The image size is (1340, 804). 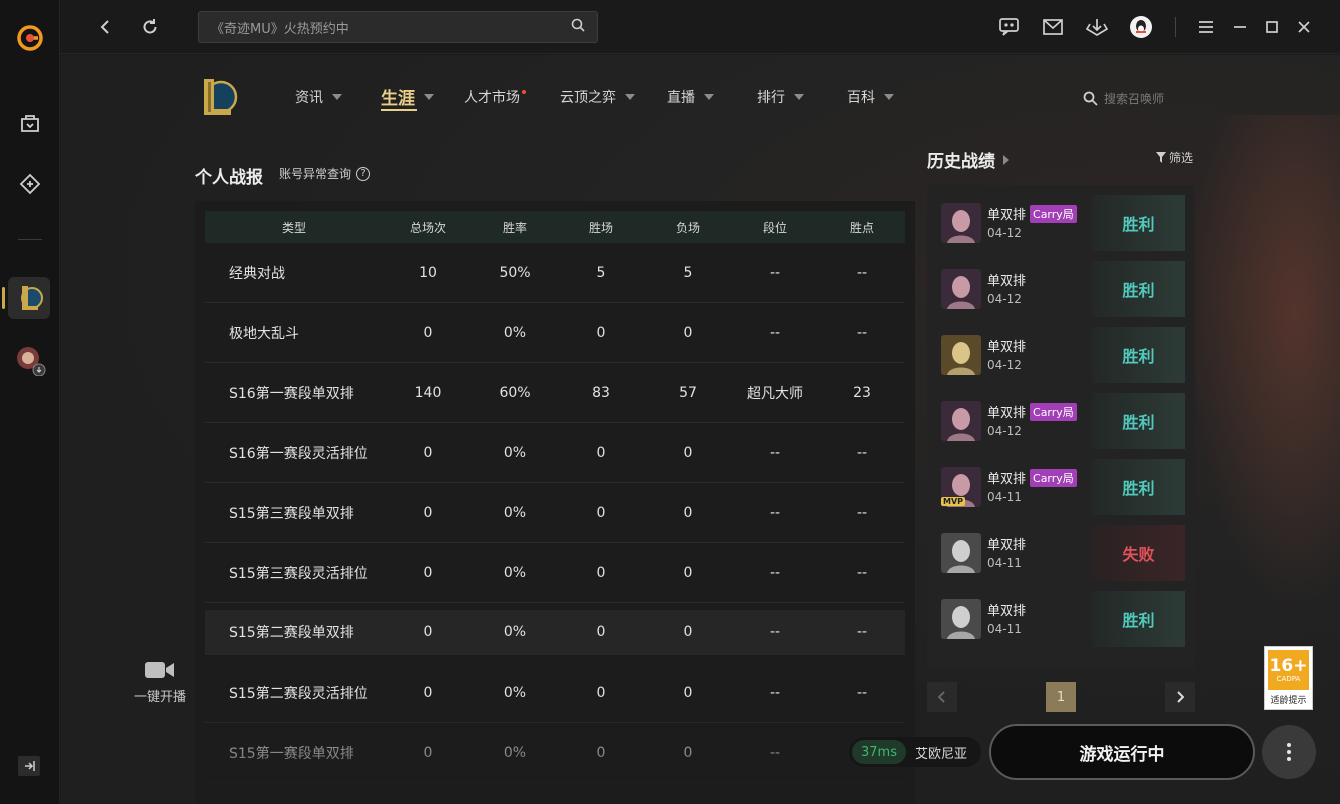 What do you see at coordinates (105, 27) in the screenshot?
I see `back-icon` at bounding box center [105, 27].